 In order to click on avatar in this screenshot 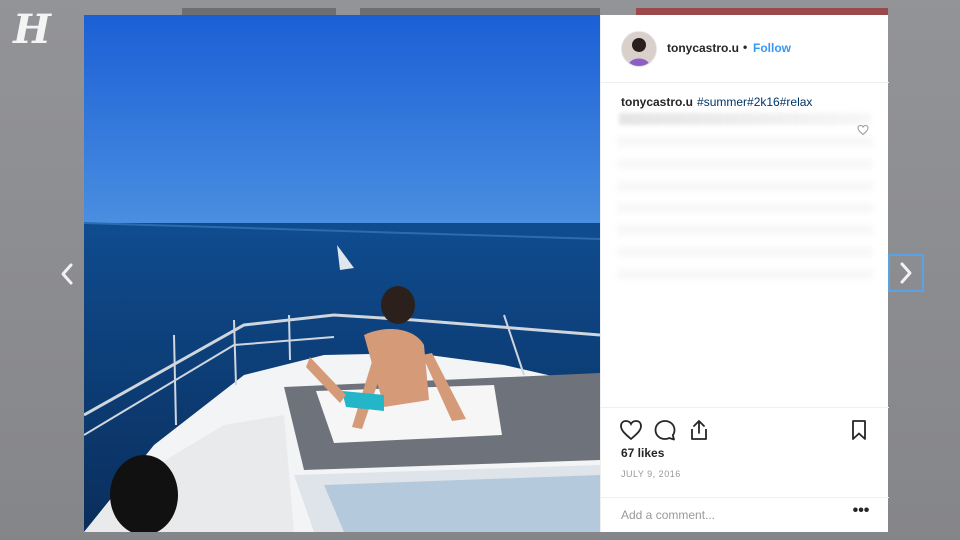, I will do `click(639, 49)`.